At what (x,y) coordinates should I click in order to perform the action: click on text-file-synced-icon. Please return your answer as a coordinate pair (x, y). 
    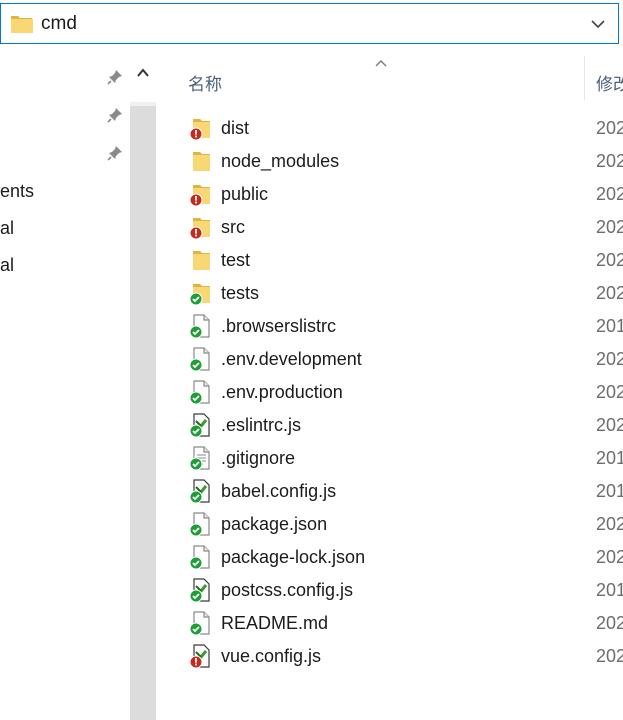
    Looking at the image, I should click on (201, 458).